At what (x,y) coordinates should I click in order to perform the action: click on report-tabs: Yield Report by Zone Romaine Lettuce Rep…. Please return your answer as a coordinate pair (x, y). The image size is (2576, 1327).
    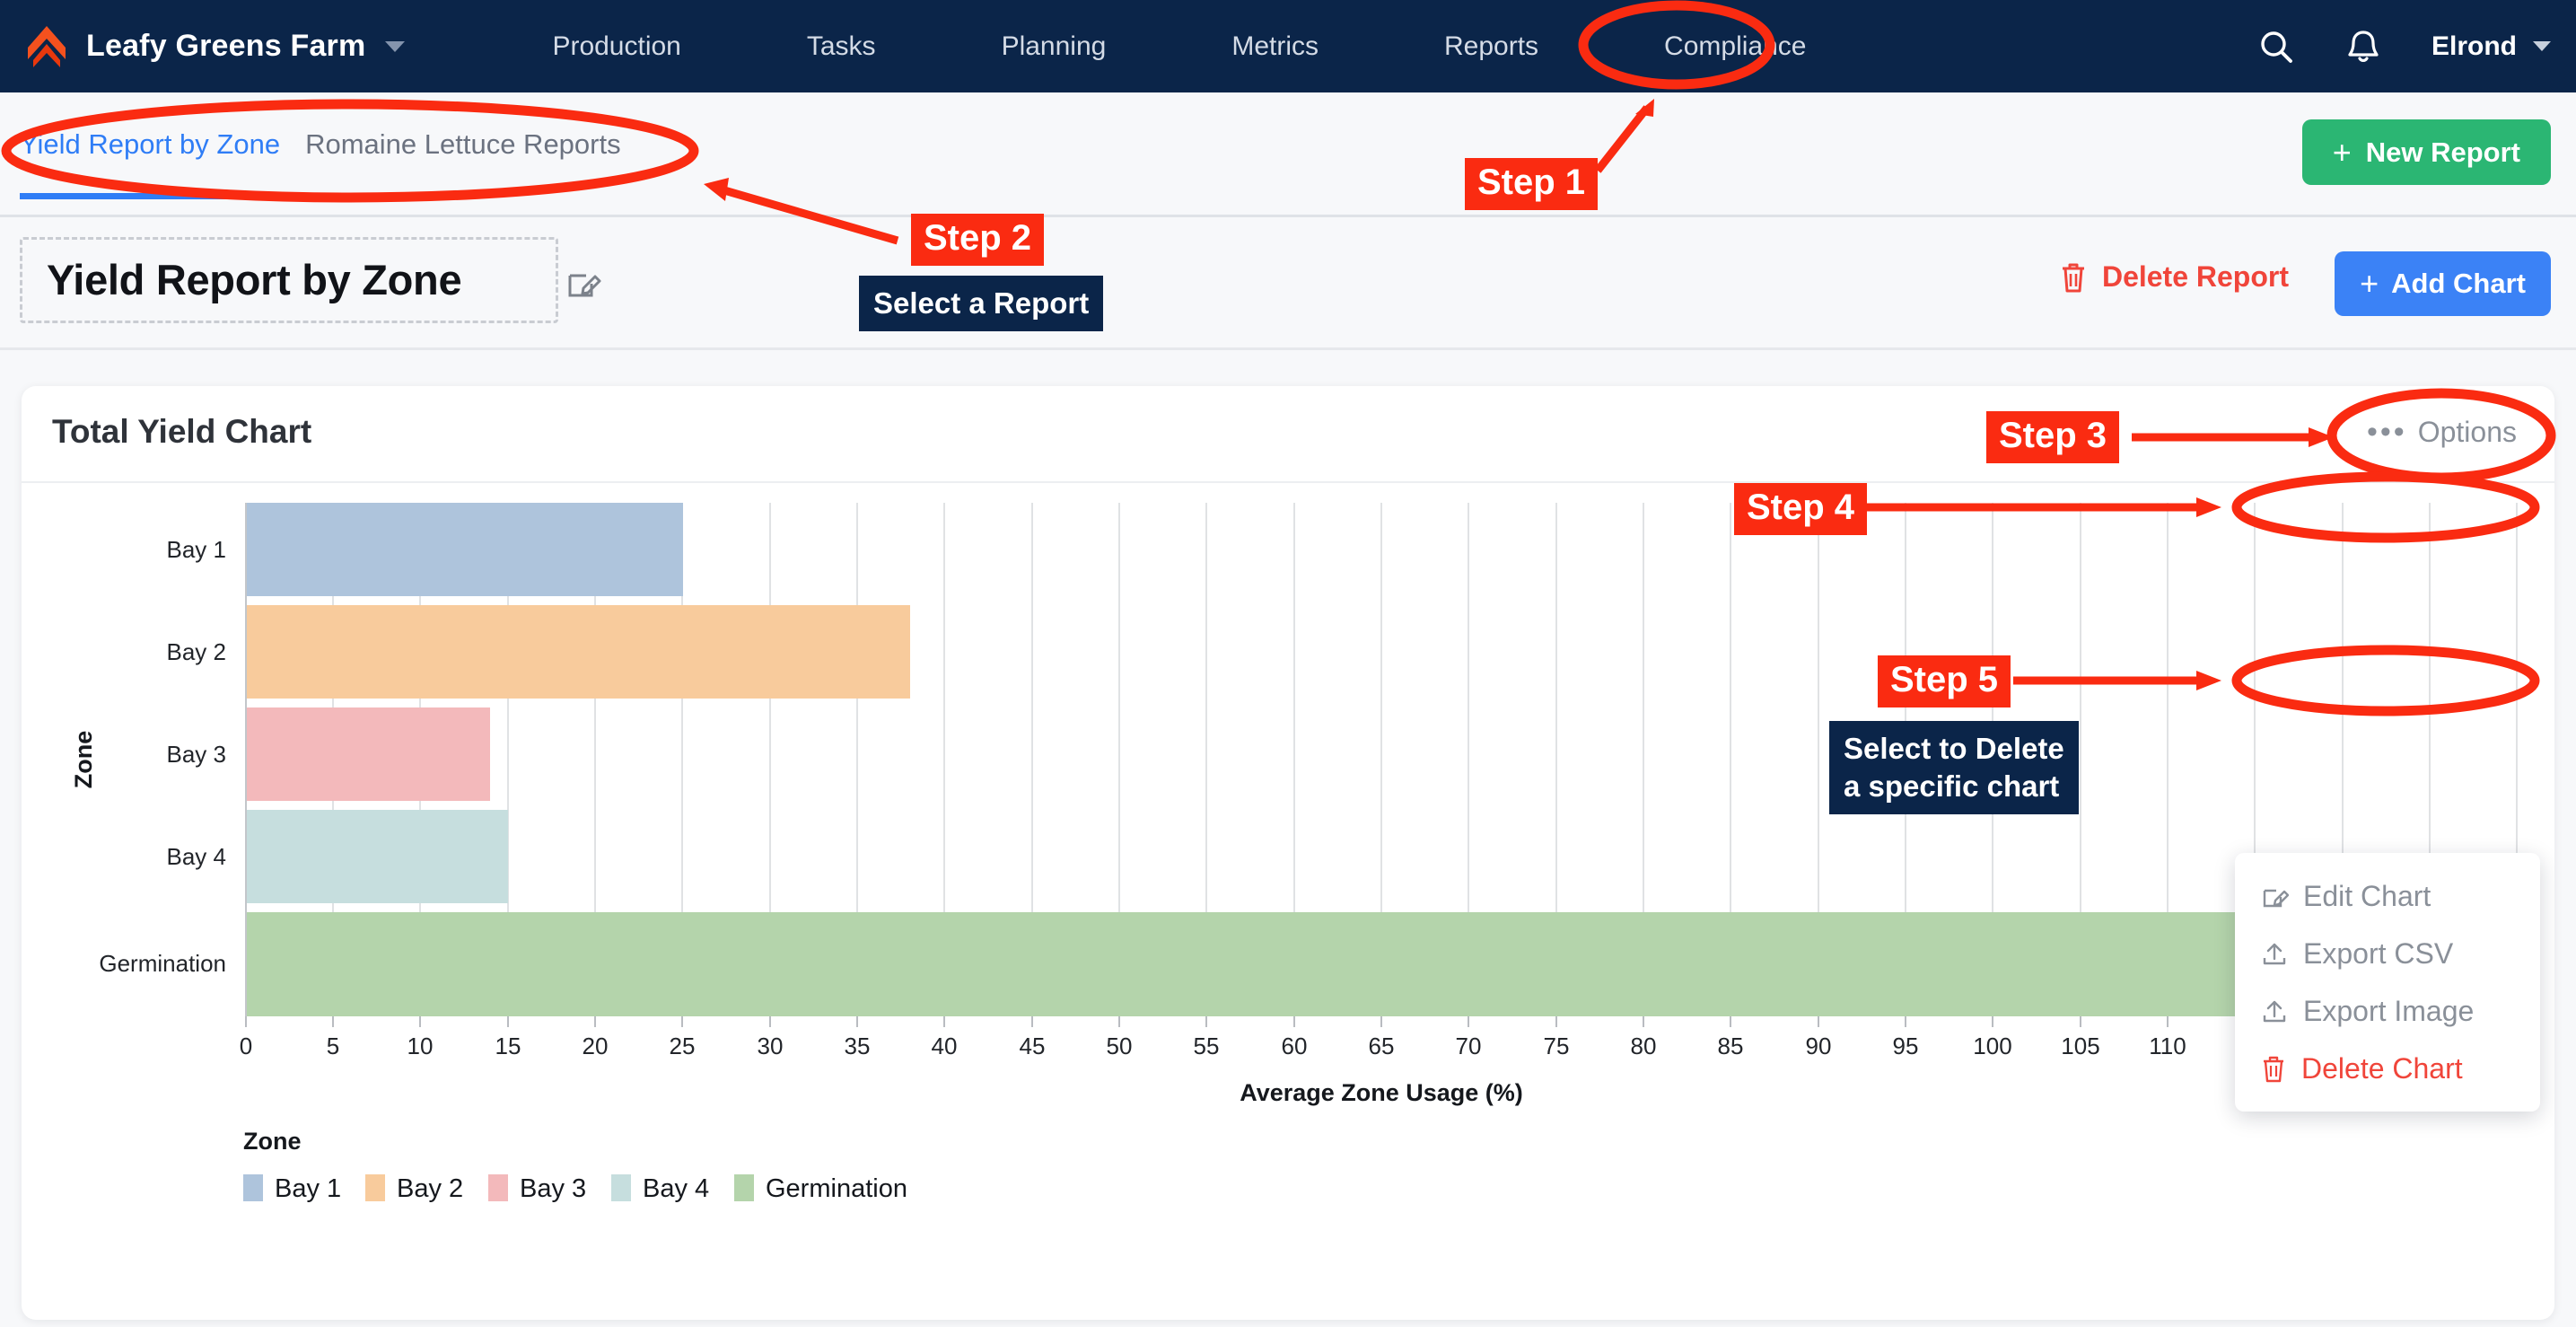
    Looking at the image, I should click on (333, 163).